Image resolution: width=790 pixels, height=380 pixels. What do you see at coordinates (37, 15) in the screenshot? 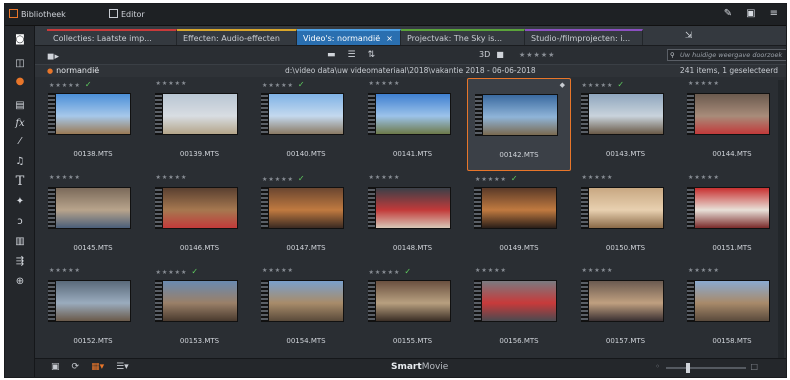
I see `library-tab: Bibliotheek` at bounding box center [37, 15].